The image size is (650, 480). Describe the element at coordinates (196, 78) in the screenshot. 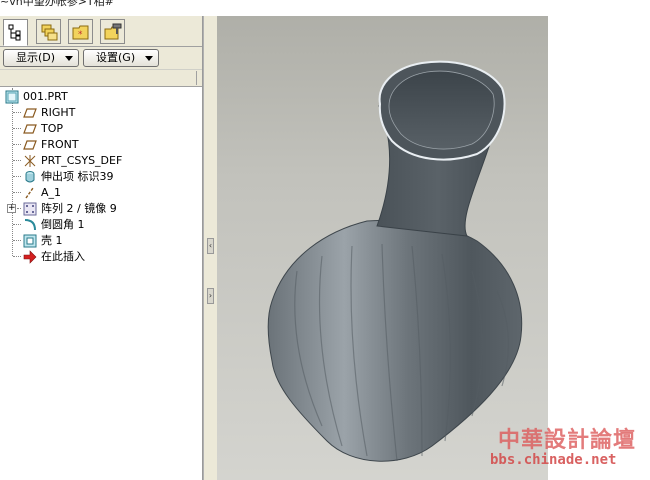

I see `column-resize-handle` at that location.